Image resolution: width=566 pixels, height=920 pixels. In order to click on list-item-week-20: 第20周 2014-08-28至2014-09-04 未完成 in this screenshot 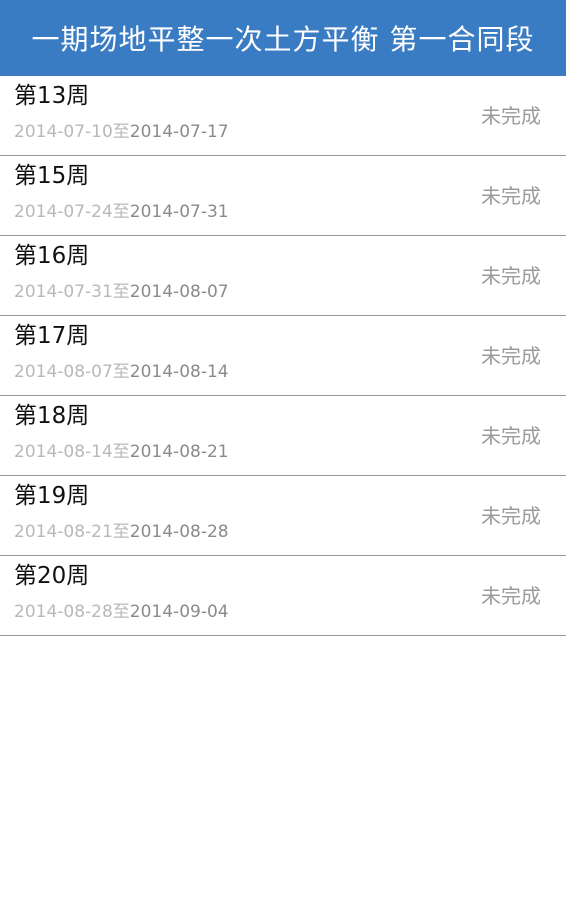, I will do `click(283, 596)`.